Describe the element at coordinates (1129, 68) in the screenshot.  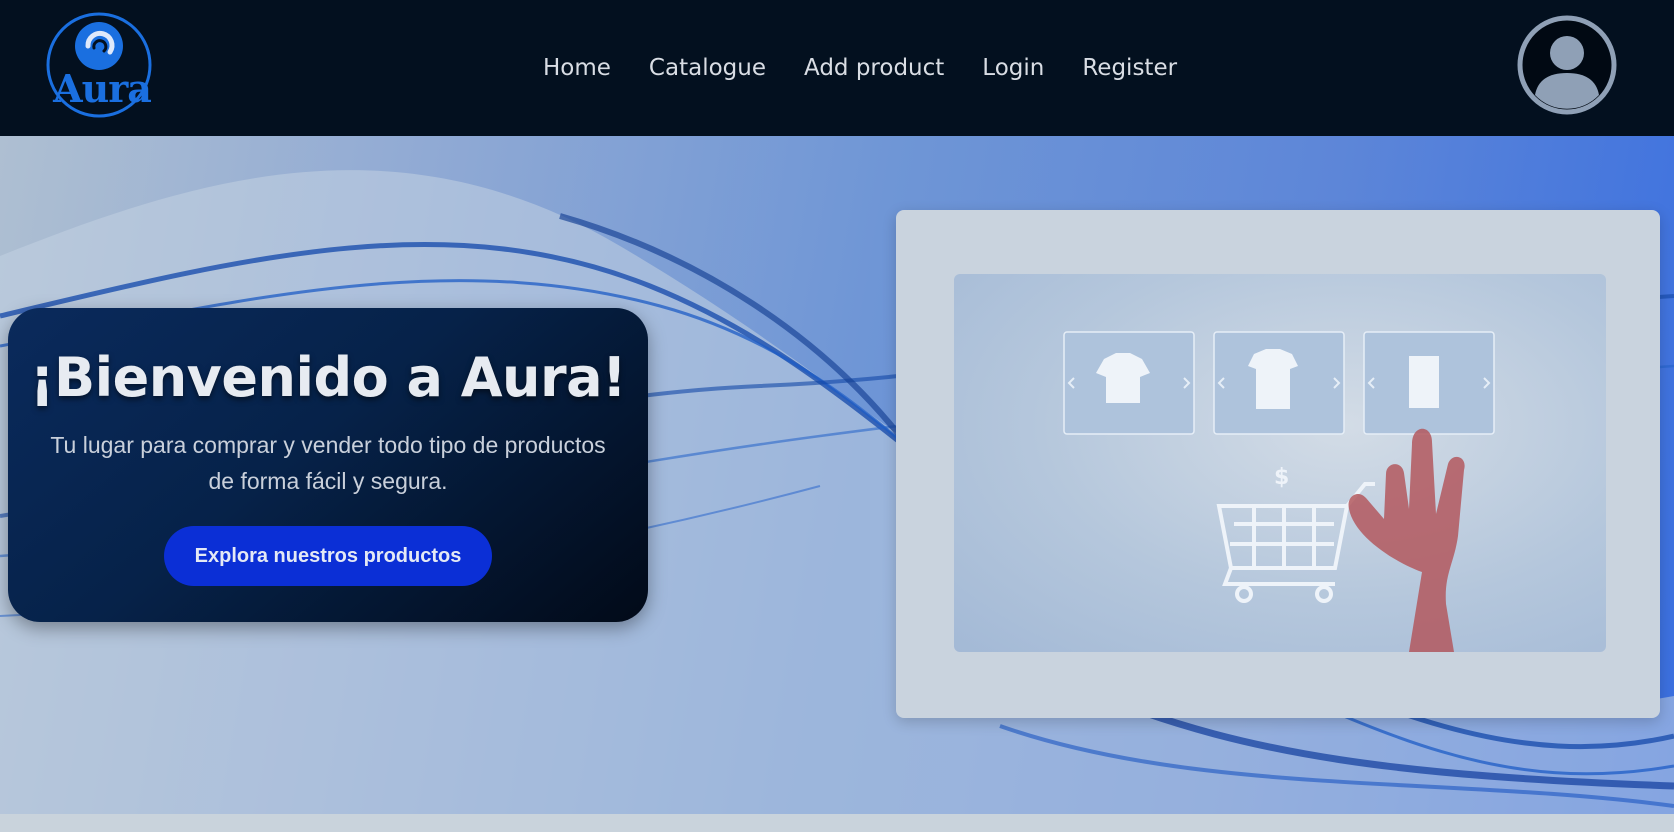
I see `nav-register: Register` at that location.